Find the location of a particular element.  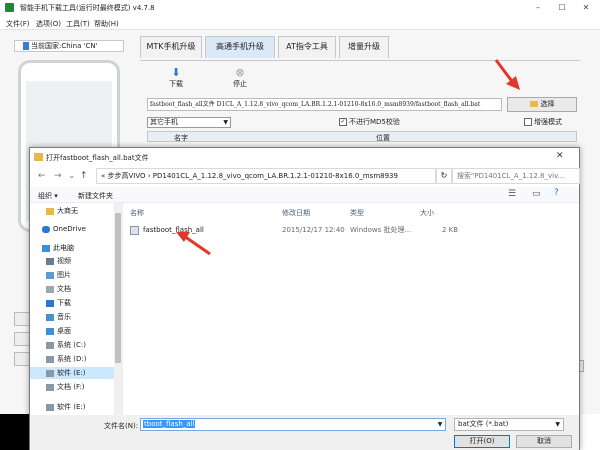

column-name: 名字 is located at coordinates (181, 138).